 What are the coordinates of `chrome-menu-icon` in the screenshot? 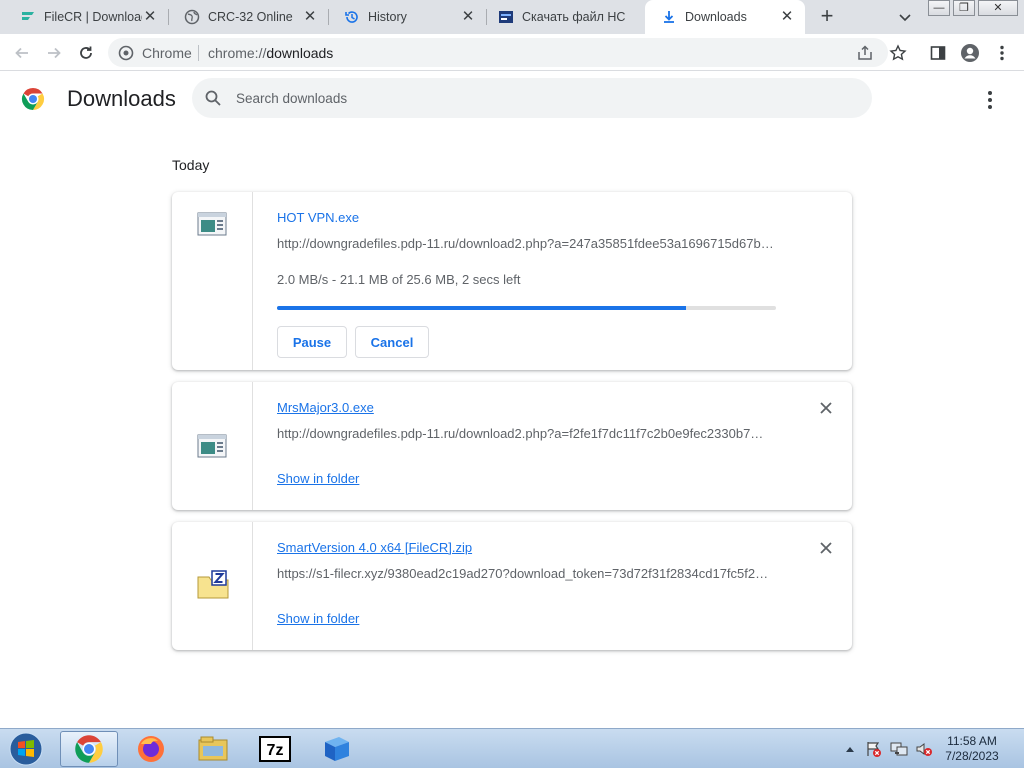 It's located at (1002, 53).